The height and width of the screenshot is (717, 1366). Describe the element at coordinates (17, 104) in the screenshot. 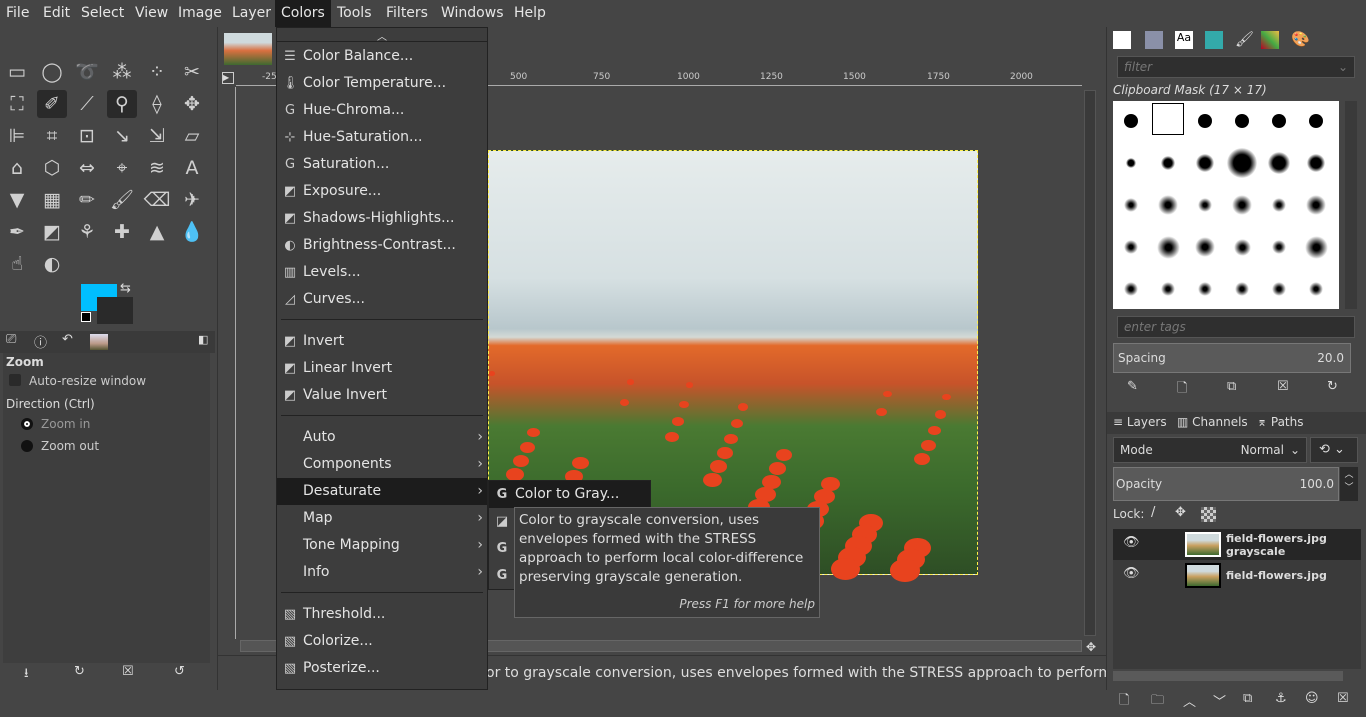

I see `foreground-select-tool-icon: ⛶` at that location.